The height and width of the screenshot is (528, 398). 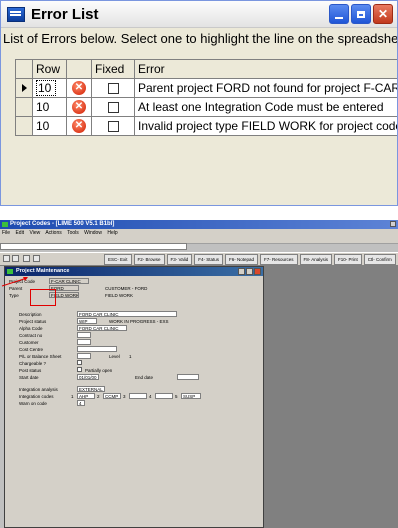 What do you see at coordinates (53, 233) in the screenshot?
I see `menu-actions: Actions` at bounding box center [53, 233].